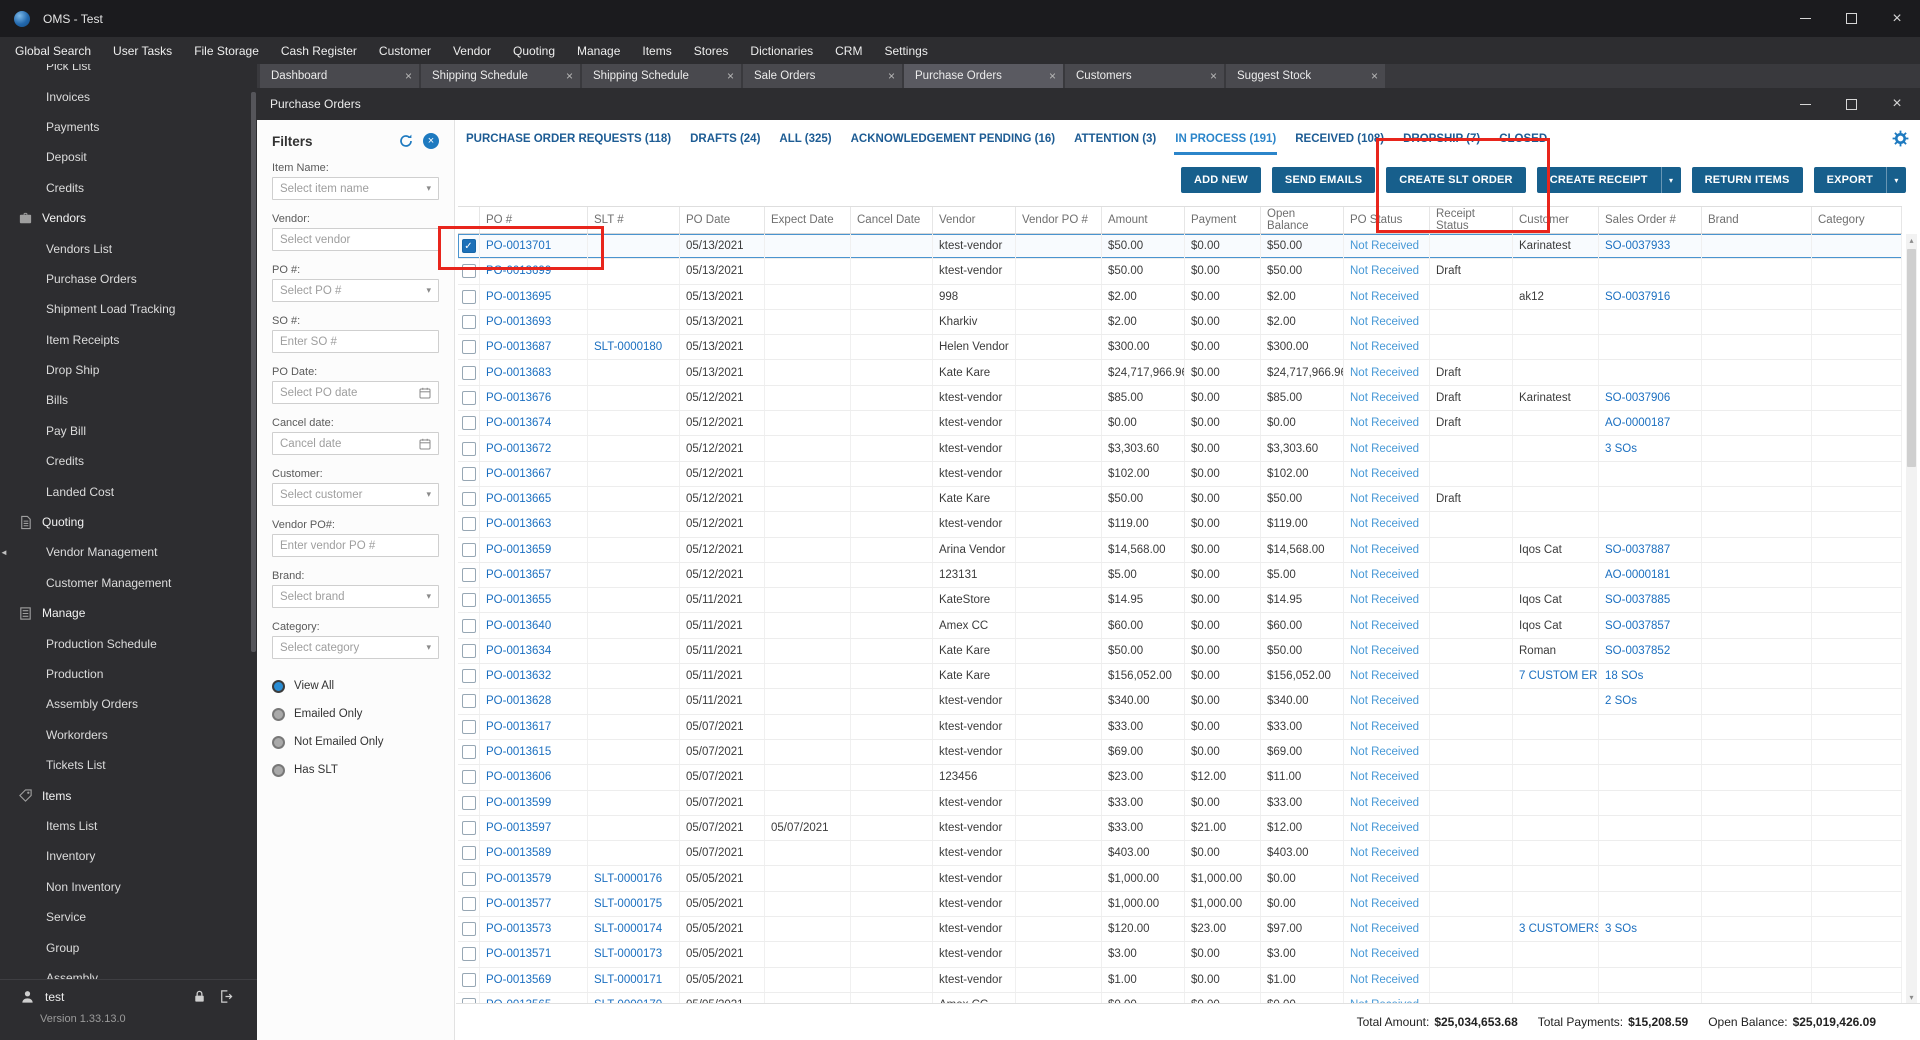  I want to click on sales-order-link: 18 SOs, so click(1624, 676).